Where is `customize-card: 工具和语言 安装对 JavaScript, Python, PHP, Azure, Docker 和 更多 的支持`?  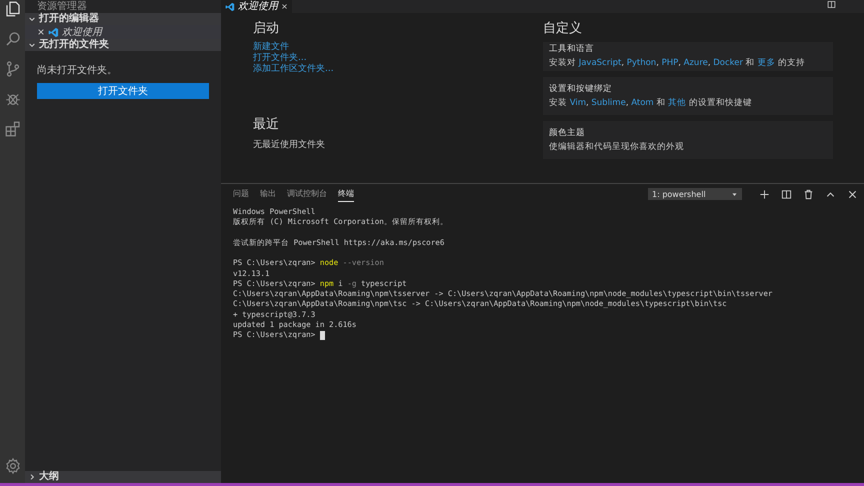
customize-card: 工具和语言 安装对 JavaScript, Python, PHP, Azure, Docker 和 更多 的支持 is located at coordinates (688, 56).